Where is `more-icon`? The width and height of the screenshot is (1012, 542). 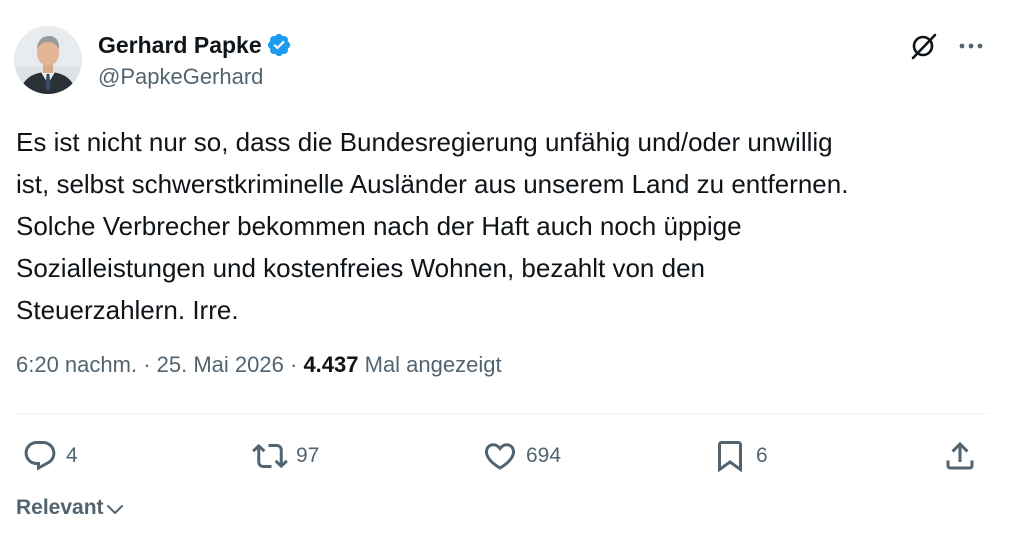
more-icon is located at coordinates (971, 46).